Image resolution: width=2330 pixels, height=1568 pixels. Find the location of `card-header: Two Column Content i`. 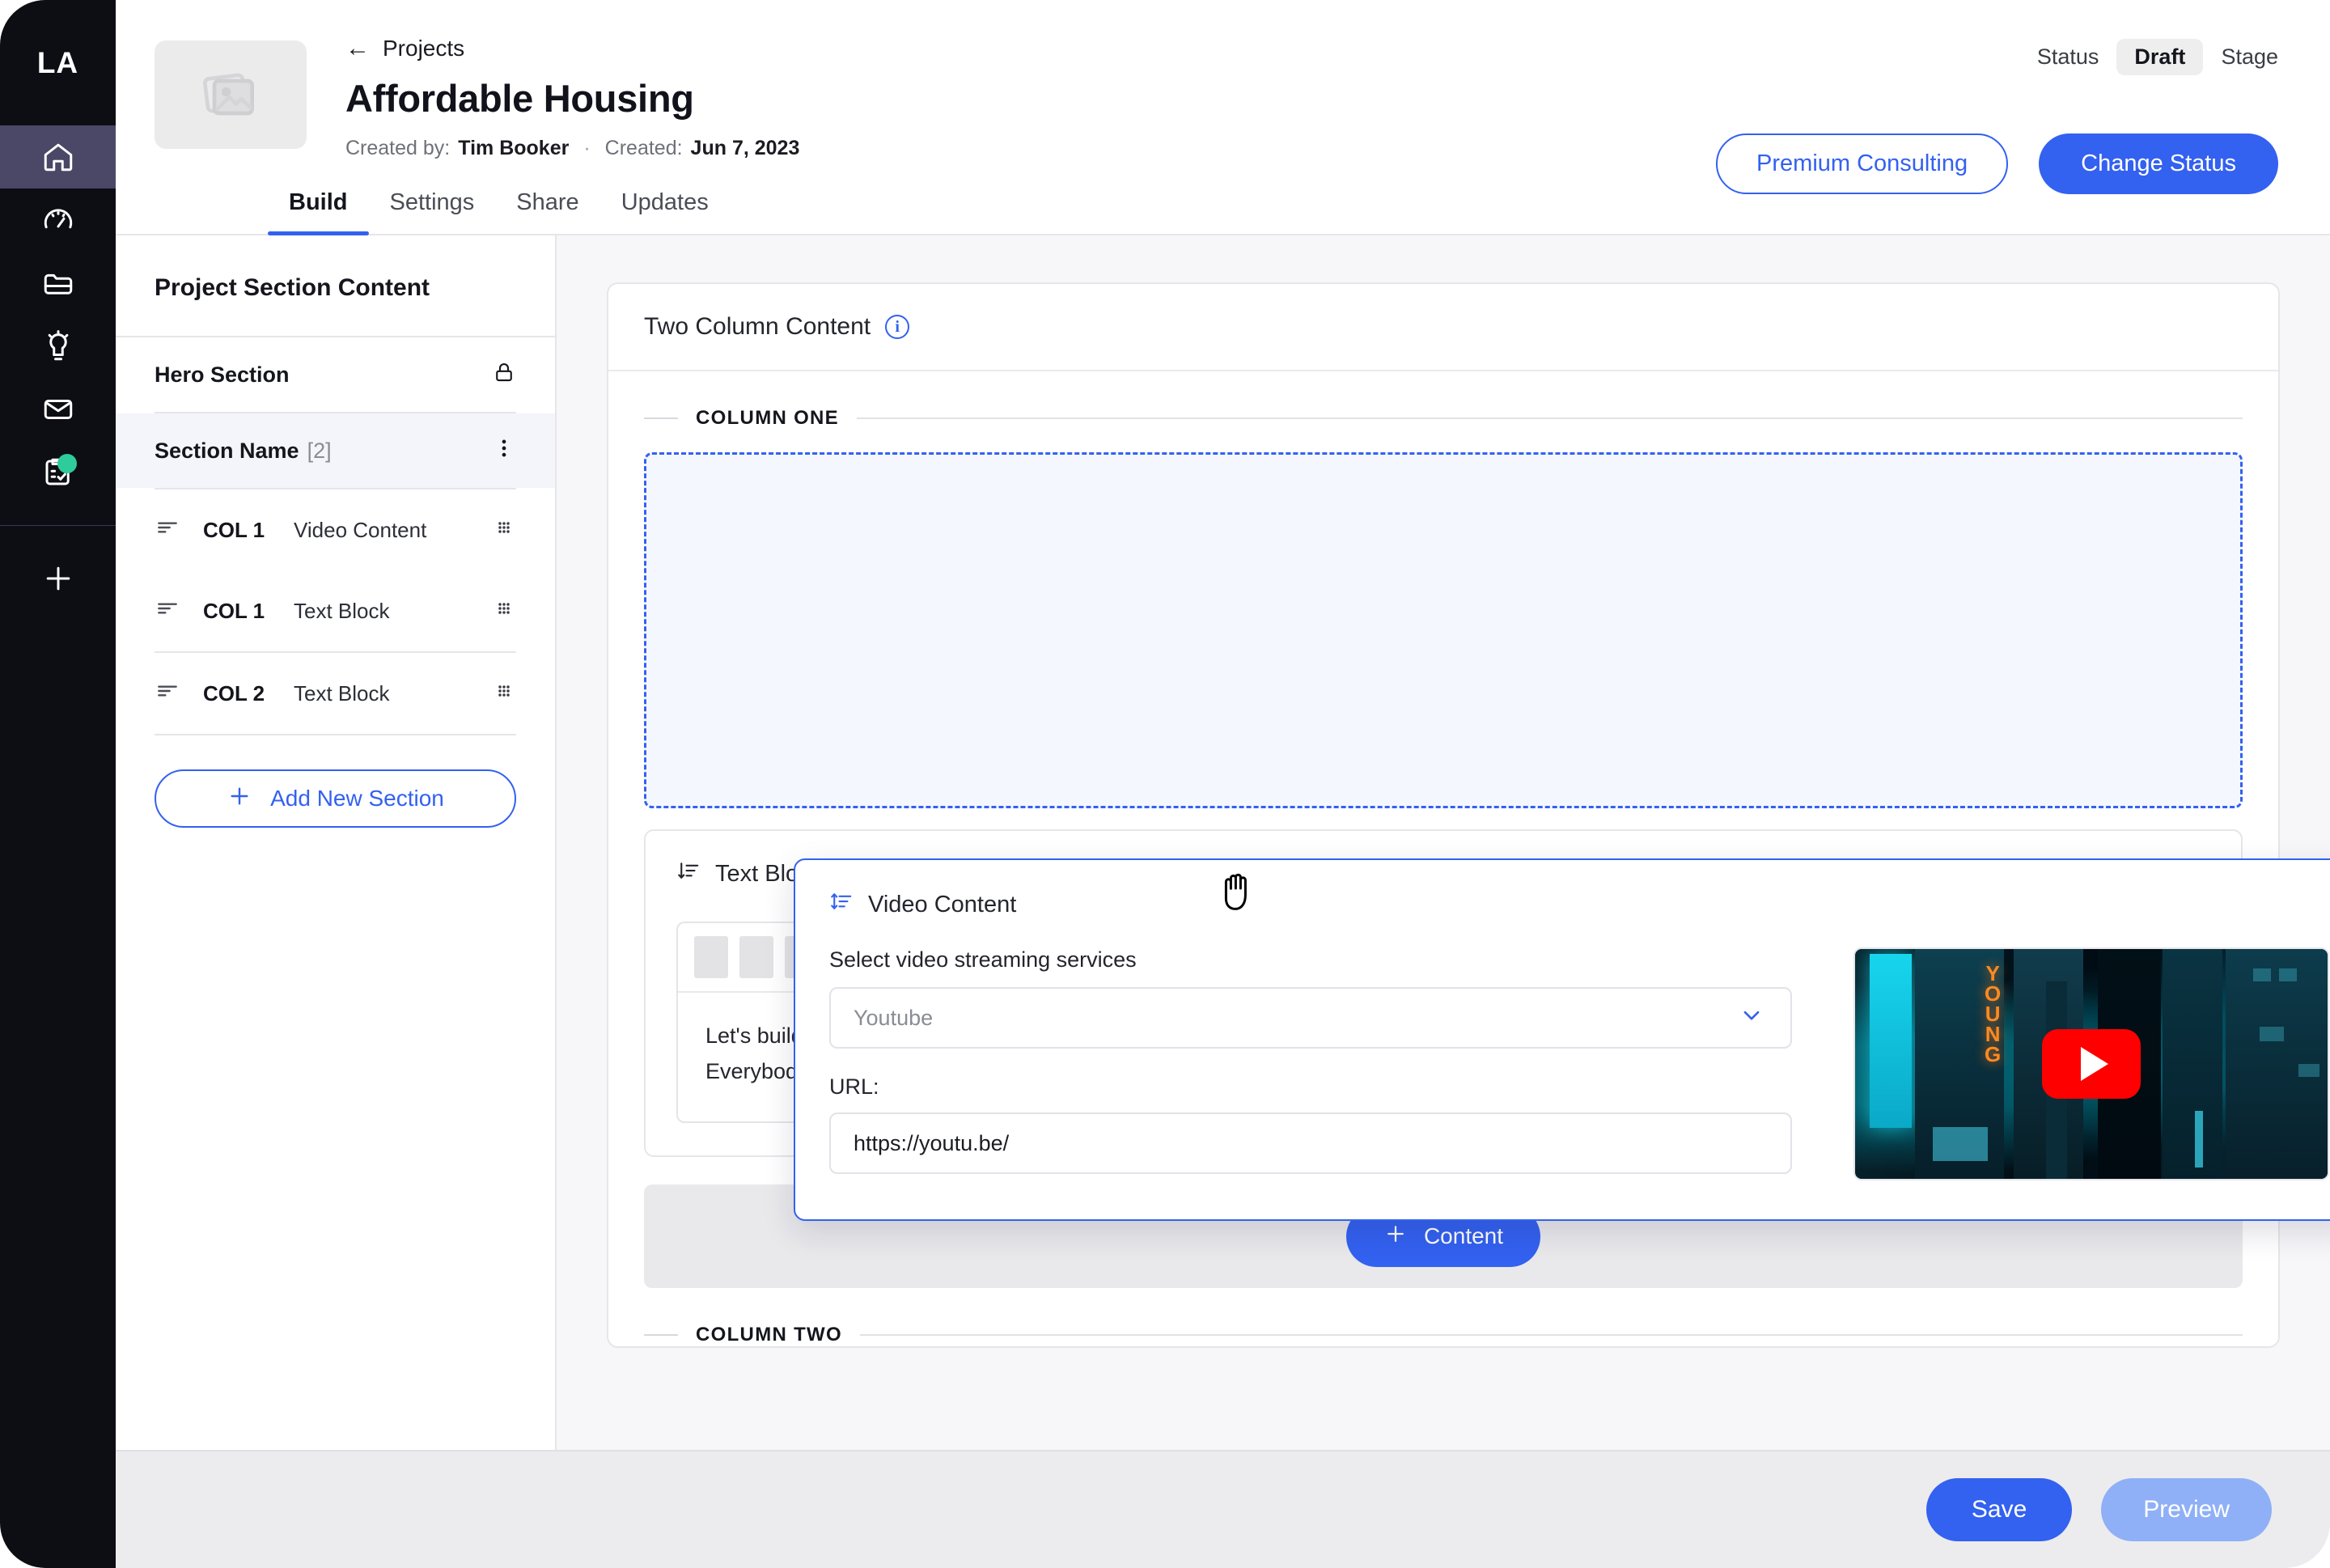

card-header: Two Column Content i is located at coordinates (1443, 328).